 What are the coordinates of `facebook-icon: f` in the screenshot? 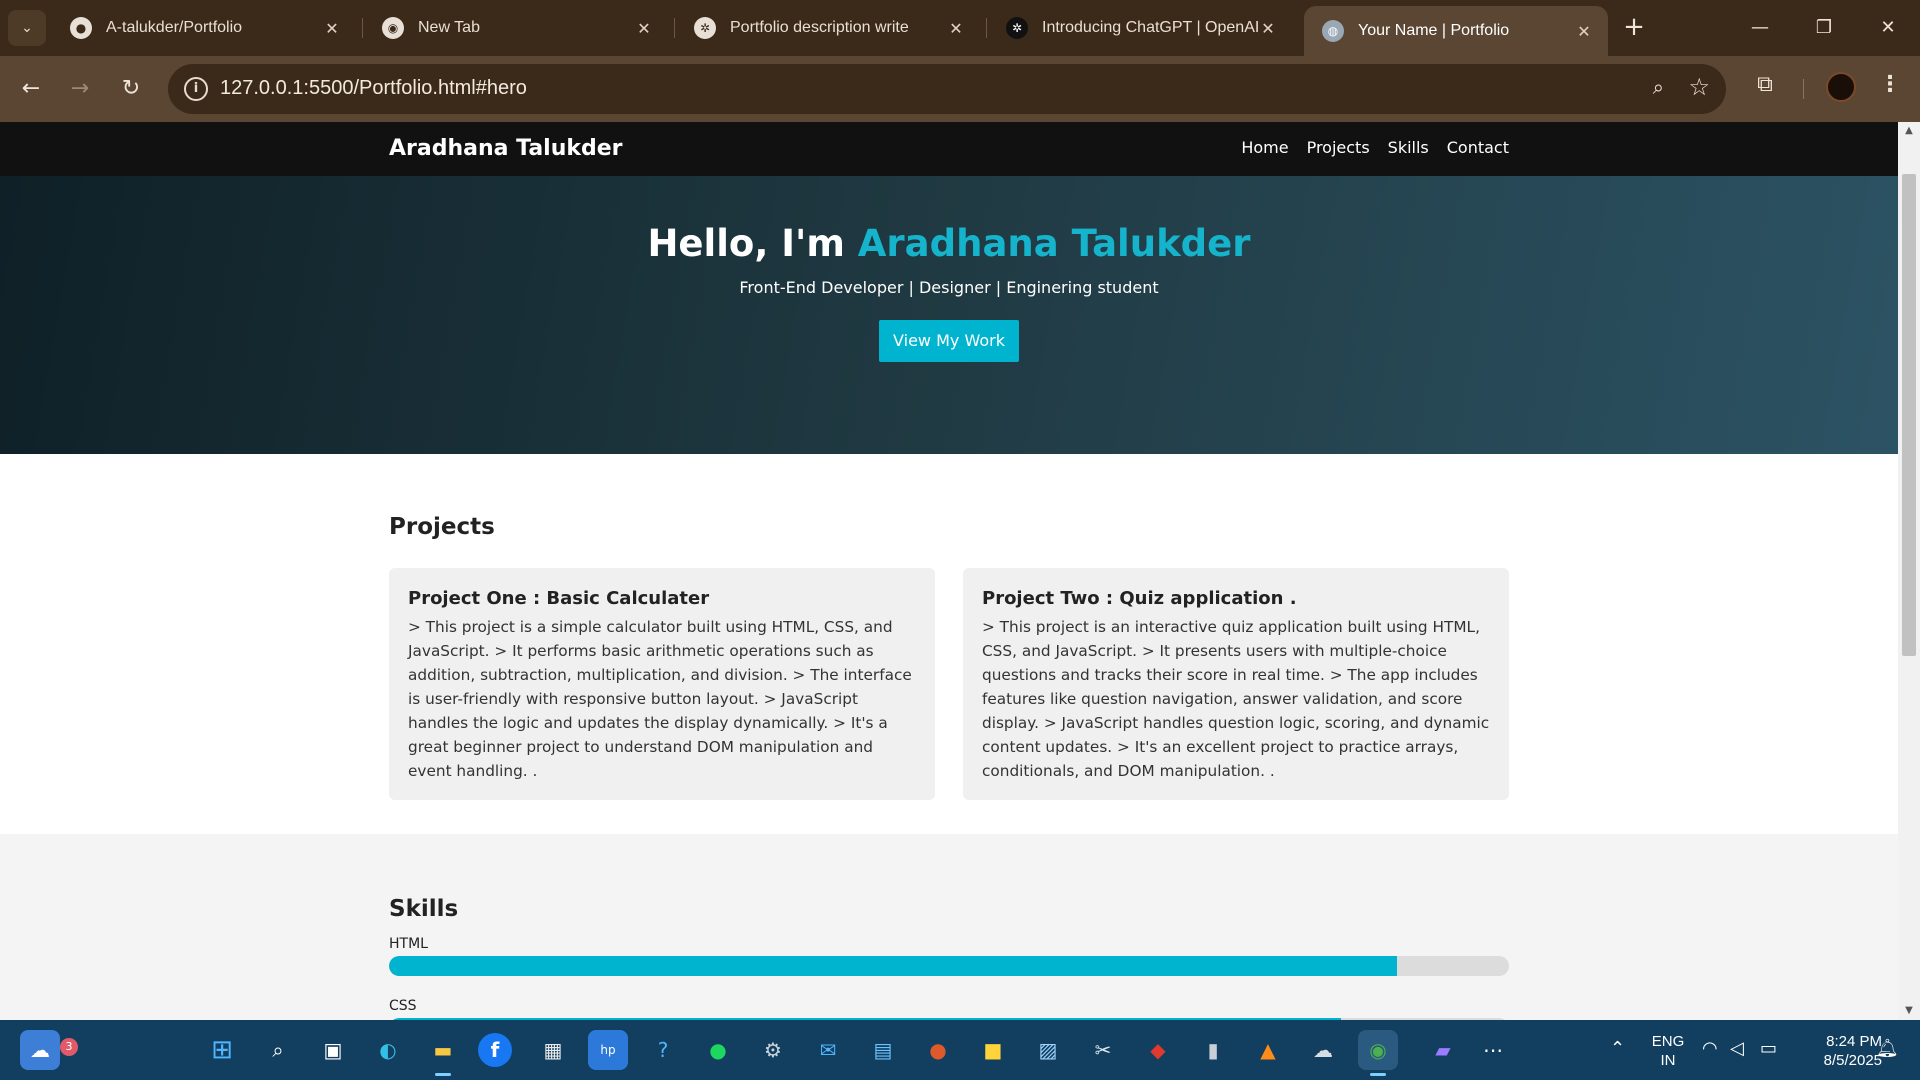 It's located at (495, 1050).